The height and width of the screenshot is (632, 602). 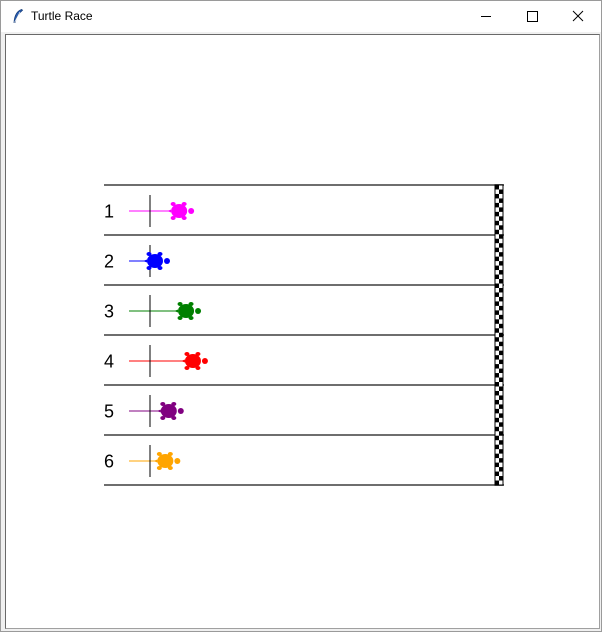 What do you see at coordinates (109, 462) in the screenshot?
I see `lane-number: 6` at bounding box center [109, 462].